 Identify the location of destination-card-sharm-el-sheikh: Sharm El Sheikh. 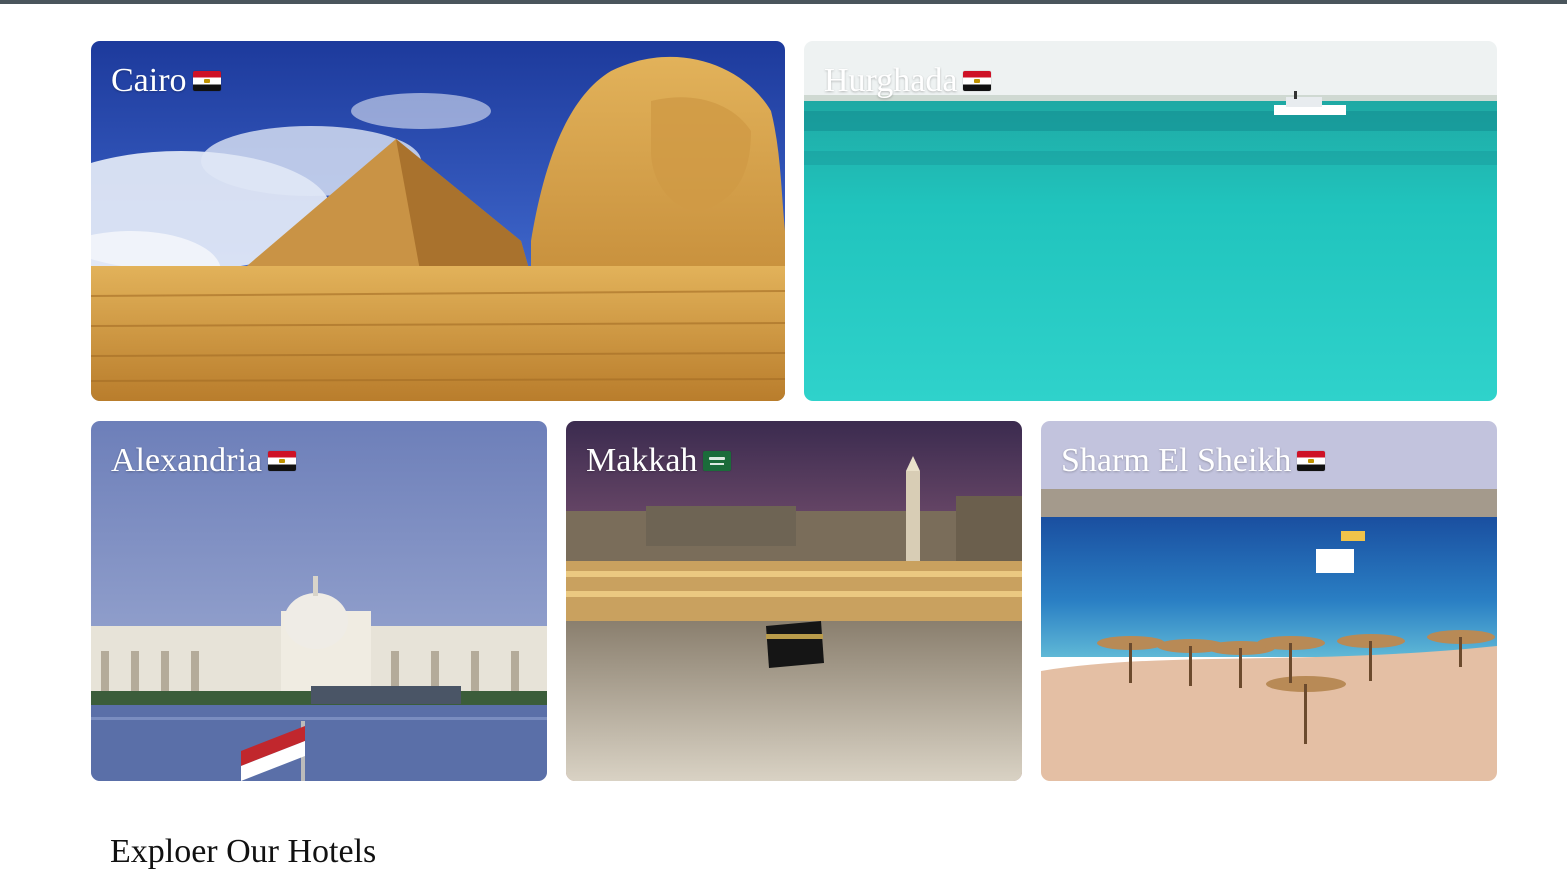
(1269, 601).